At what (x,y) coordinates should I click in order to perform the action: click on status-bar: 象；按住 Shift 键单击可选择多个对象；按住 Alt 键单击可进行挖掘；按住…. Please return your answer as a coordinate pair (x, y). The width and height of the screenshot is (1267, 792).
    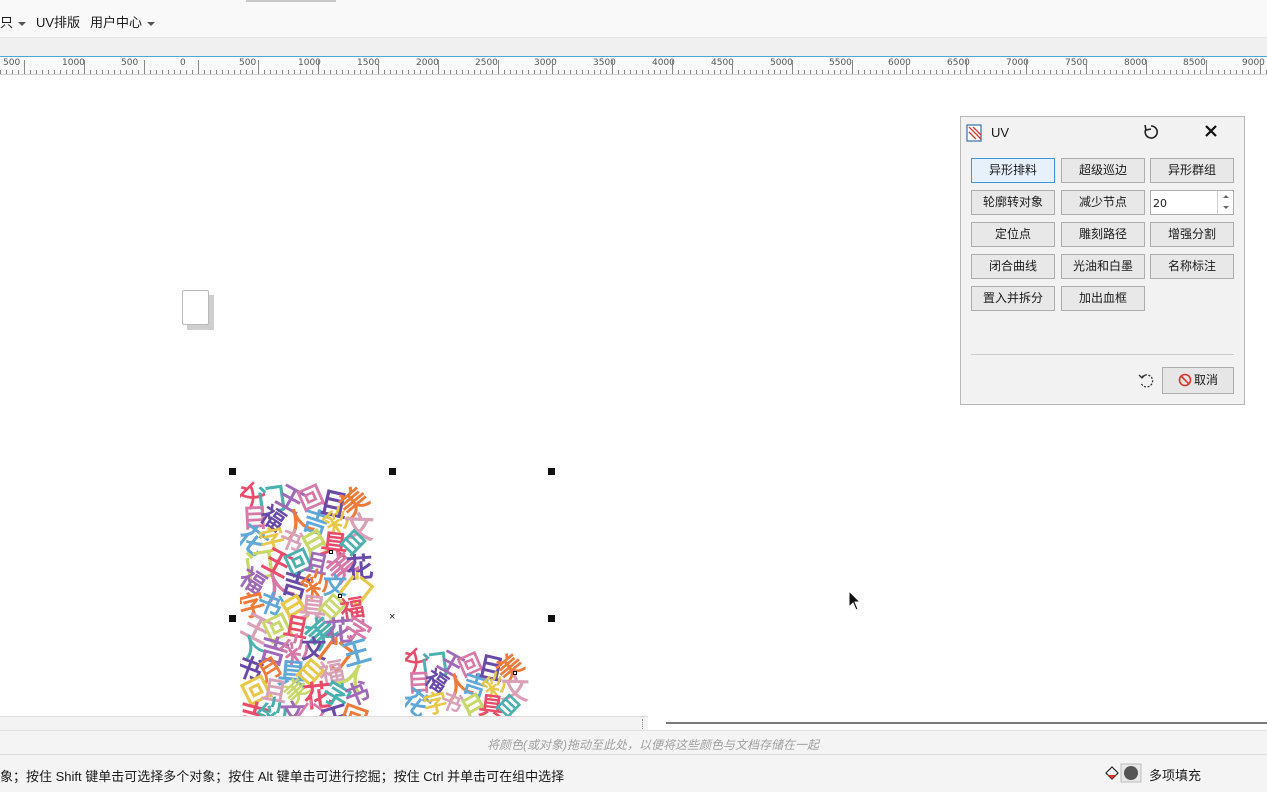
    Looking at the image, I should click on (633, 773).